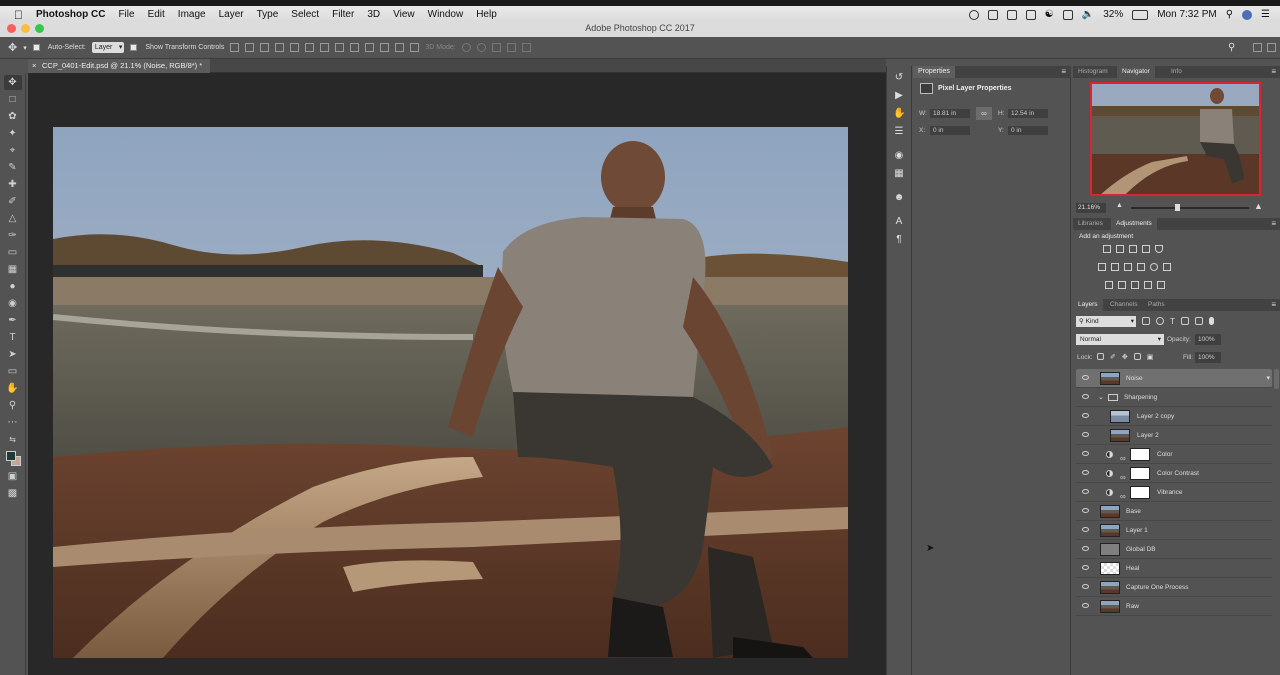  I want to click on 3d-orbit-icon, so click(466, 47).